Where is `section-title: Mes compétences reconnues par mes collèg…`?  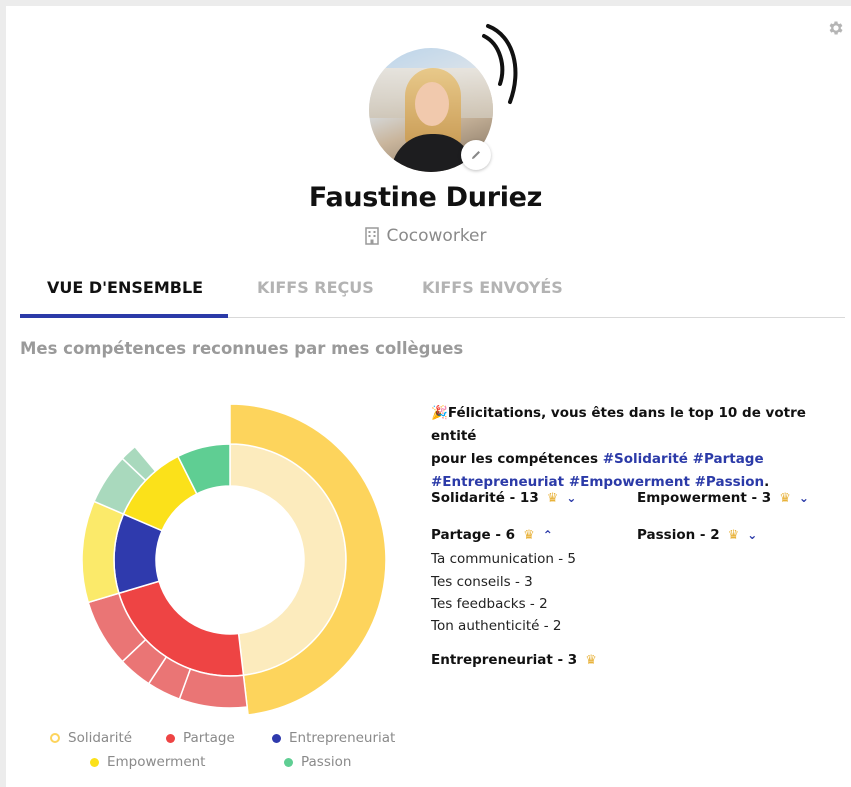
section-title: Mes compétences reconnues par mes collèg… is located at coordinates (242, 348).